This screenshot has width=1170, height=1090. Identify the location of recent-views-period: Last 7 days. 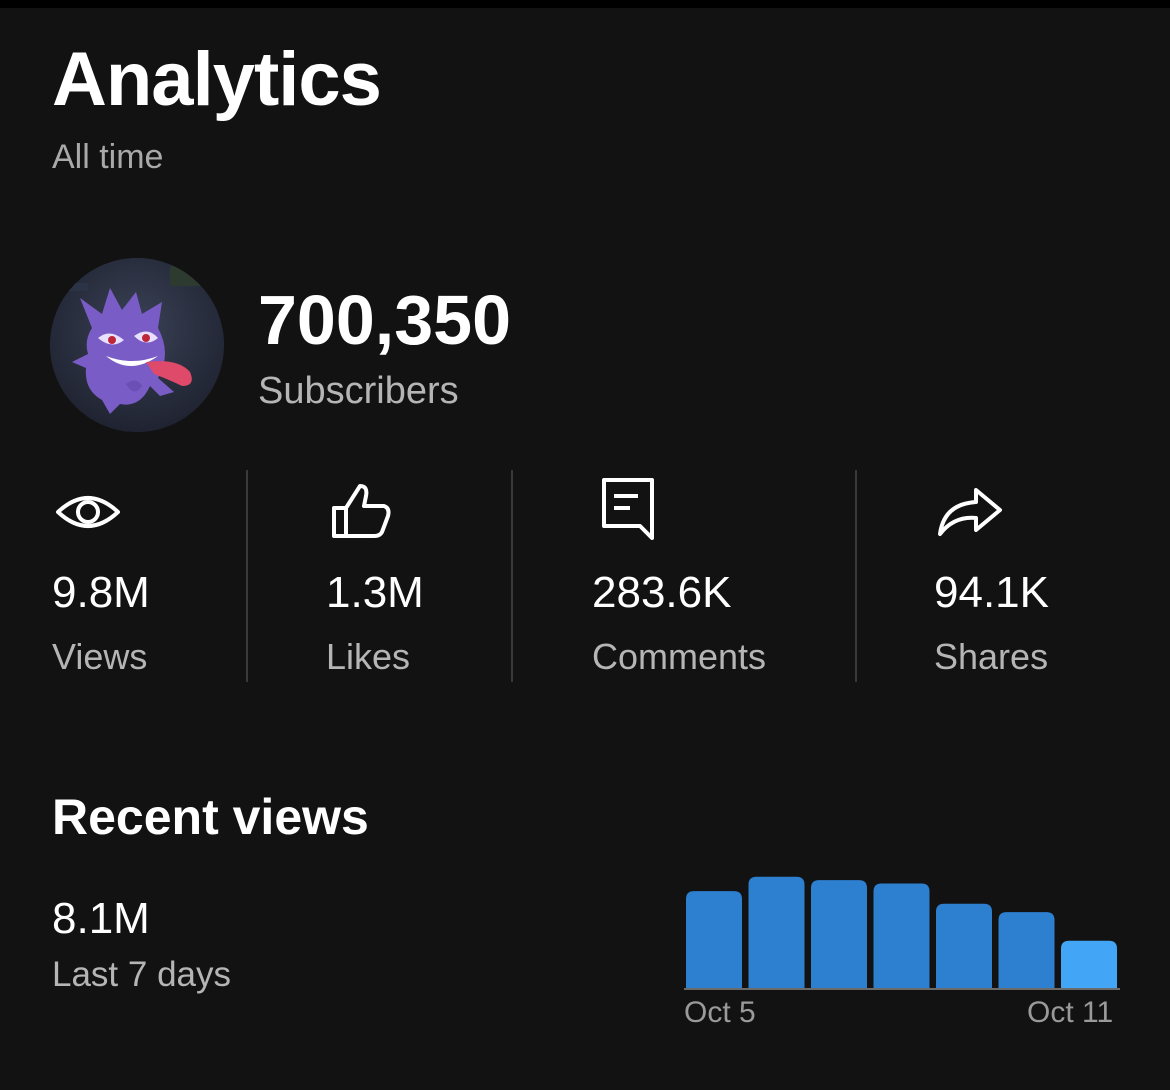
(141, 974).